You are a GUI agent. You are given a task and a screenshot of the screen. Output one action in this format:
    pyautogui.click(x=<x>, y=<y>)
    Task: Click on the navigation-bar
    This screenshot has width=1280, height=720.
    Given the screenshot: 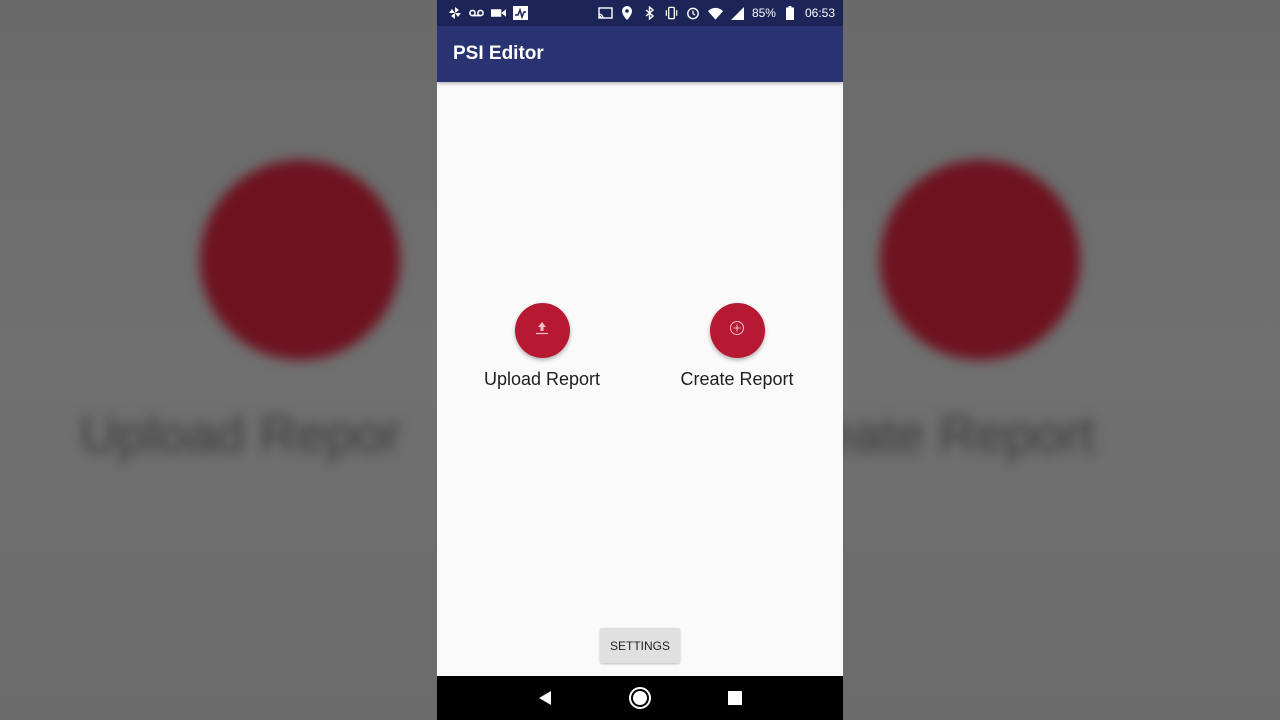 What is the action you would take?
    pyautogui.click(x=640, y=698)
    